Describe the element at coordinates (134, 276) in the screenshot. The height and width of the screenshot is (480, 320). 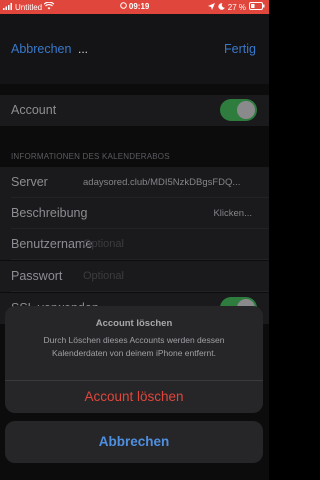
I see `password-row: Passwort Optional` at that location.